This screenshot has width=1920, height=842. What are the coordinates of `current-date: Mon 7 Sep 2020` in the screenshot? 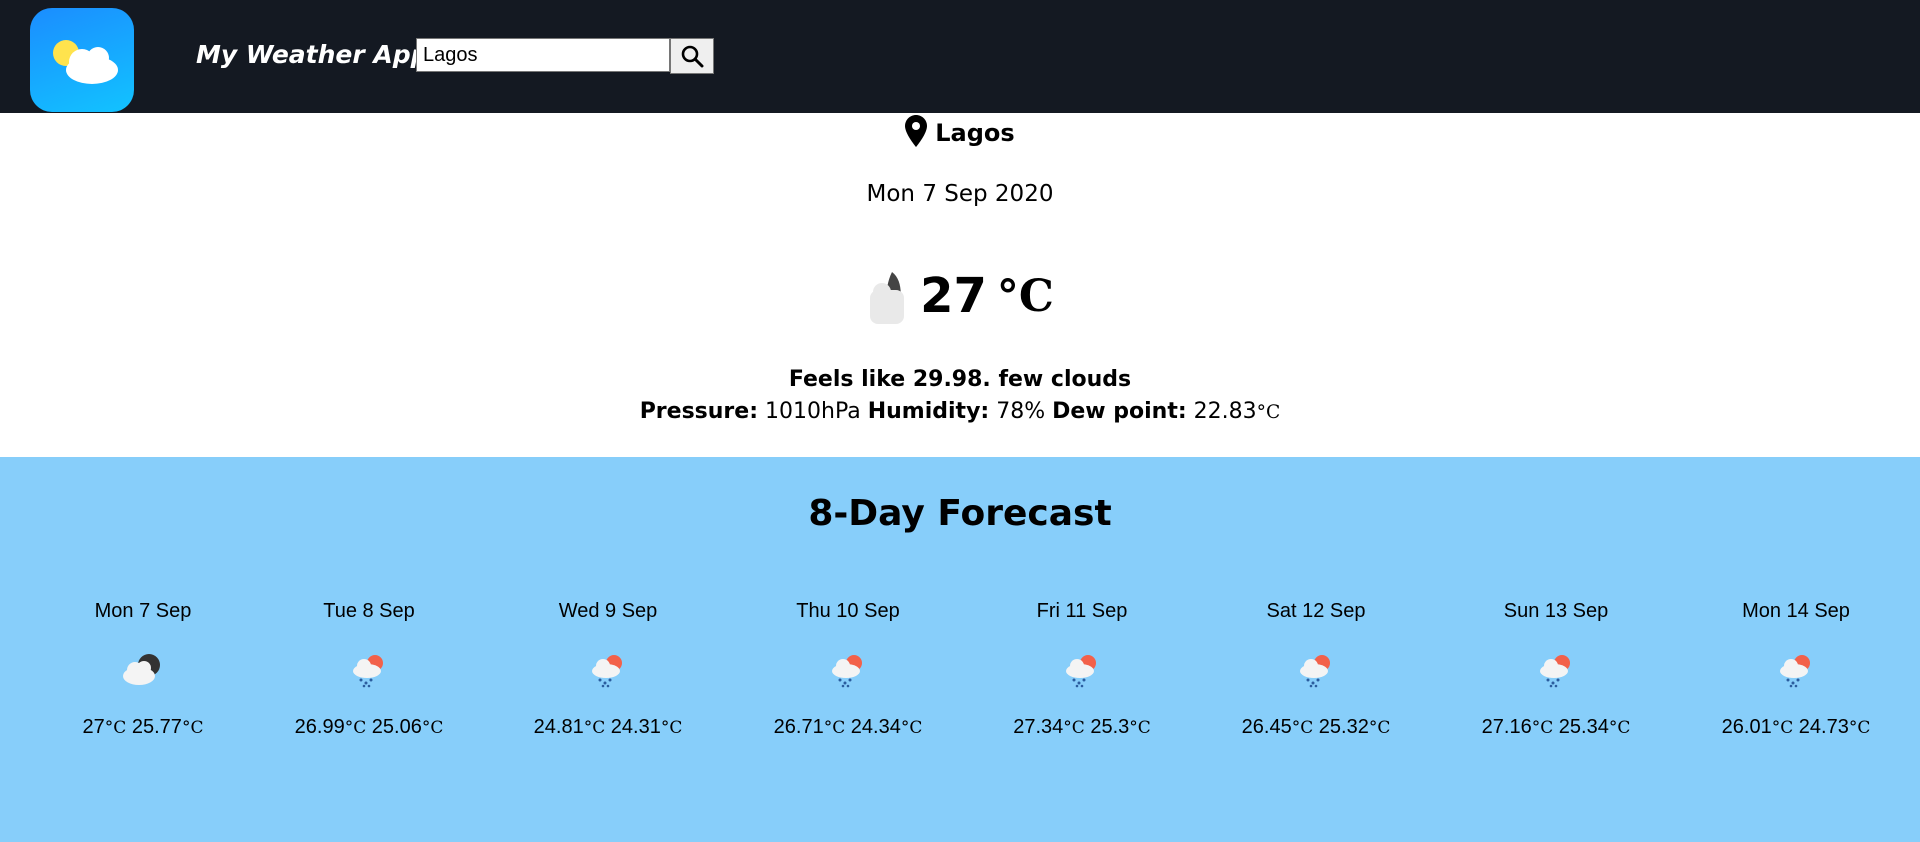 It's located at (960, 194).